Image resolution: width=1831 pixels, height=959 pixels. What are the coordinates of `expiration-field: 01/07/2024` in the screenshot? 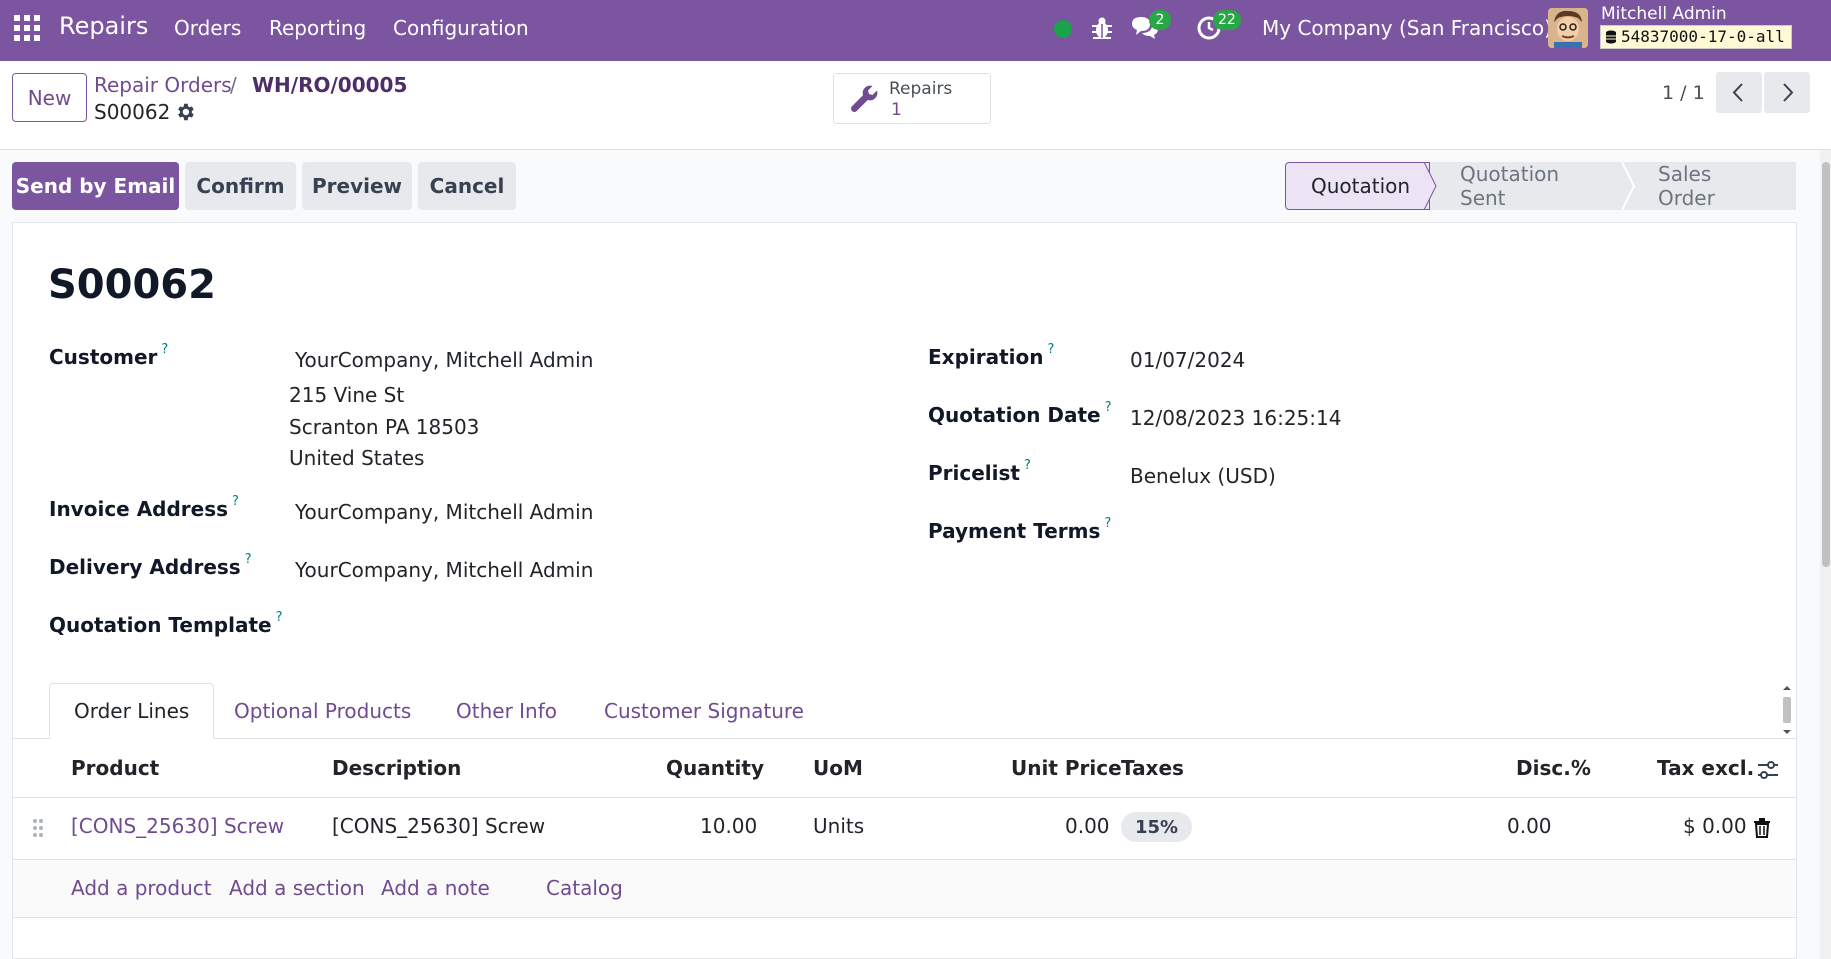 It's located at (1187, 360).